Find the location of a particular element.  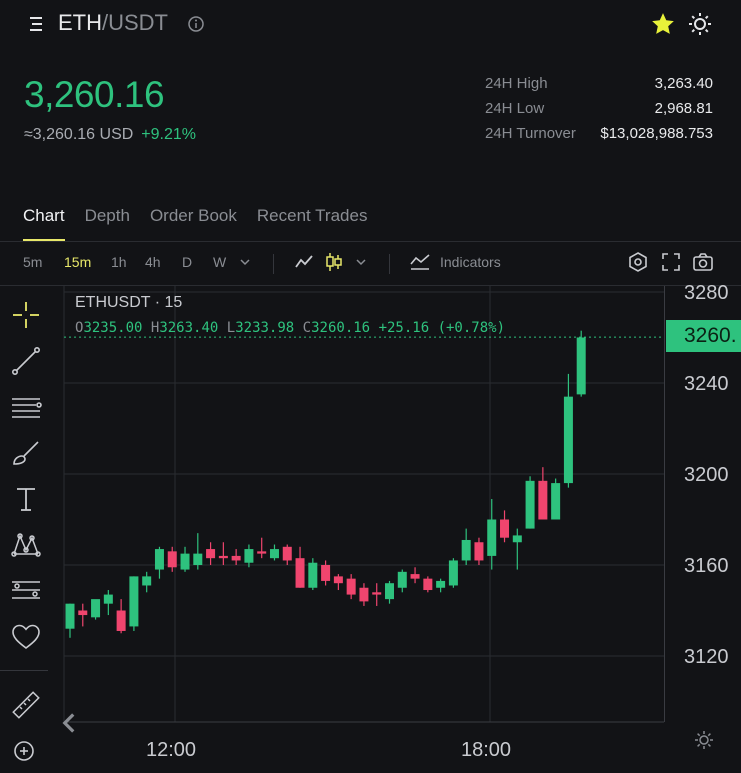

usd-price-value: ≈3,260.16 USD is located at coordinates (79, 134).